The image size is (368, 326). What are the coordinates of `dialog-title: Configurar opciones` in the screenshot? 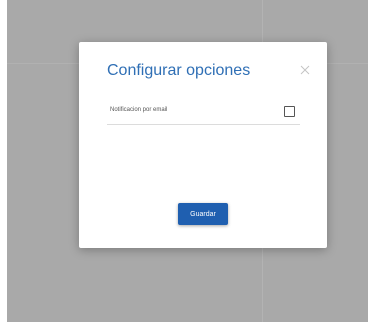 It's located at (179, 70).